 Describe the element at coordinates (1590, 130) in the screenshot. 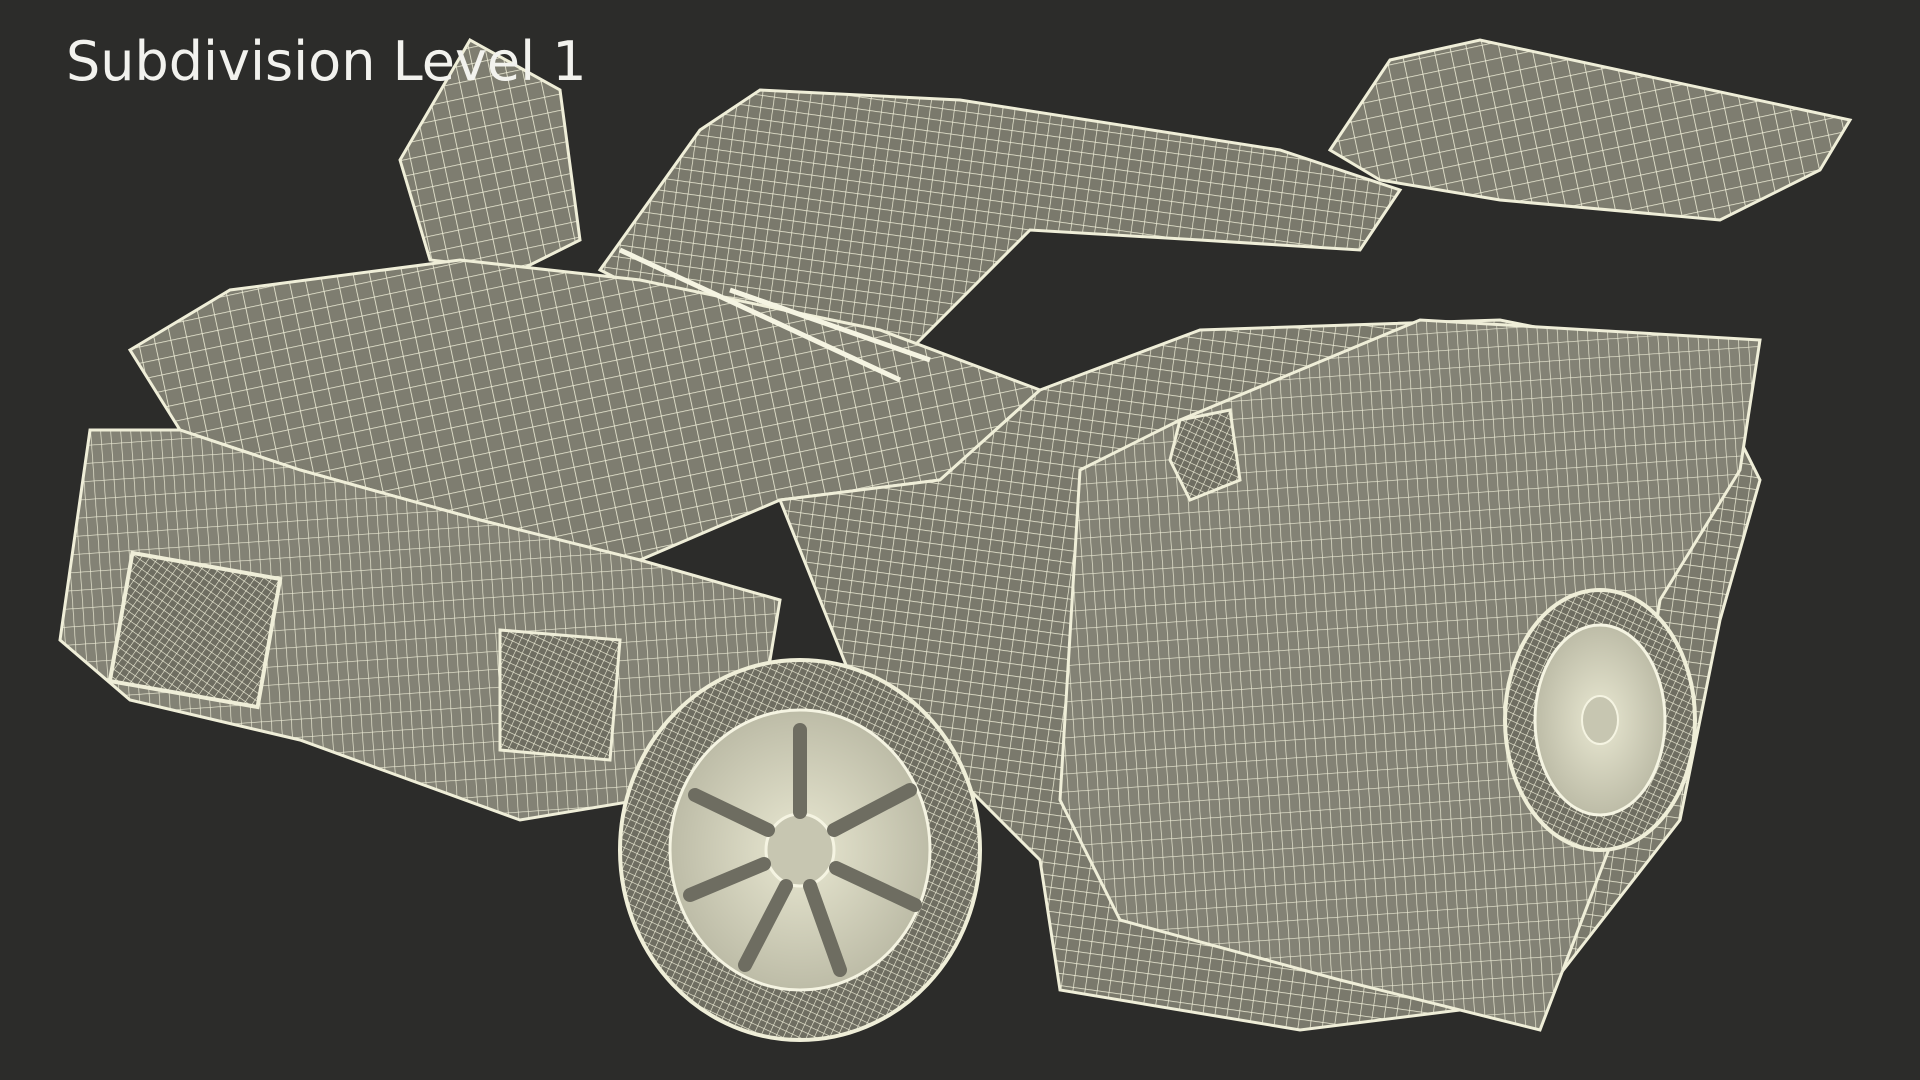

I see `rear-liftgate` at that location.